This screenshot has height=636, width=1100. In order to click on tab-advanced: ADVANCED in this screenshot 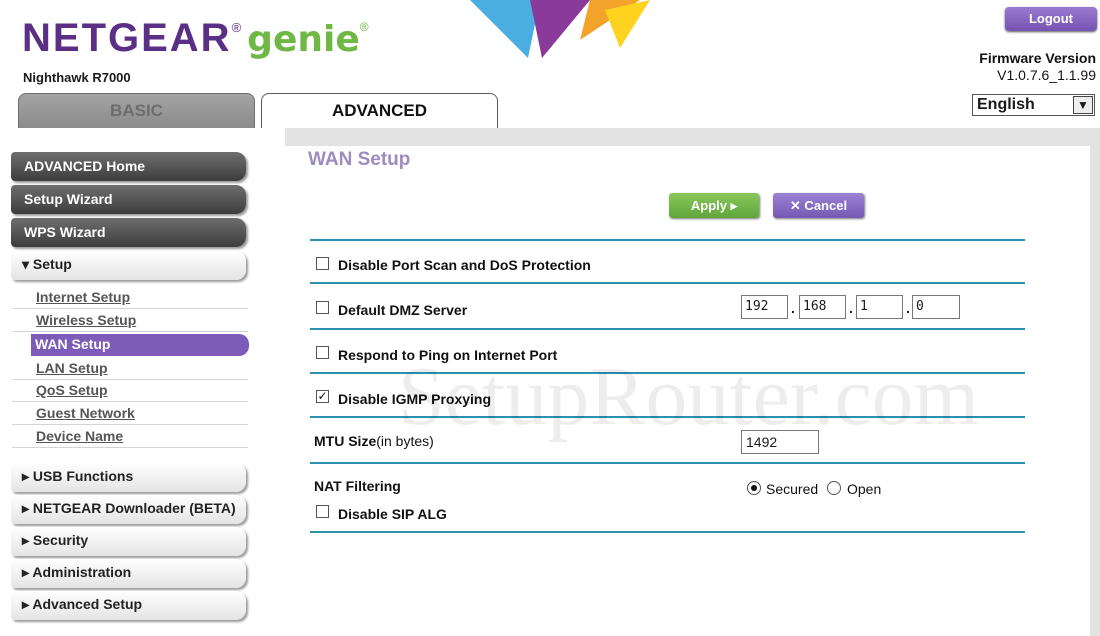, I will do `click(379, 110)`.